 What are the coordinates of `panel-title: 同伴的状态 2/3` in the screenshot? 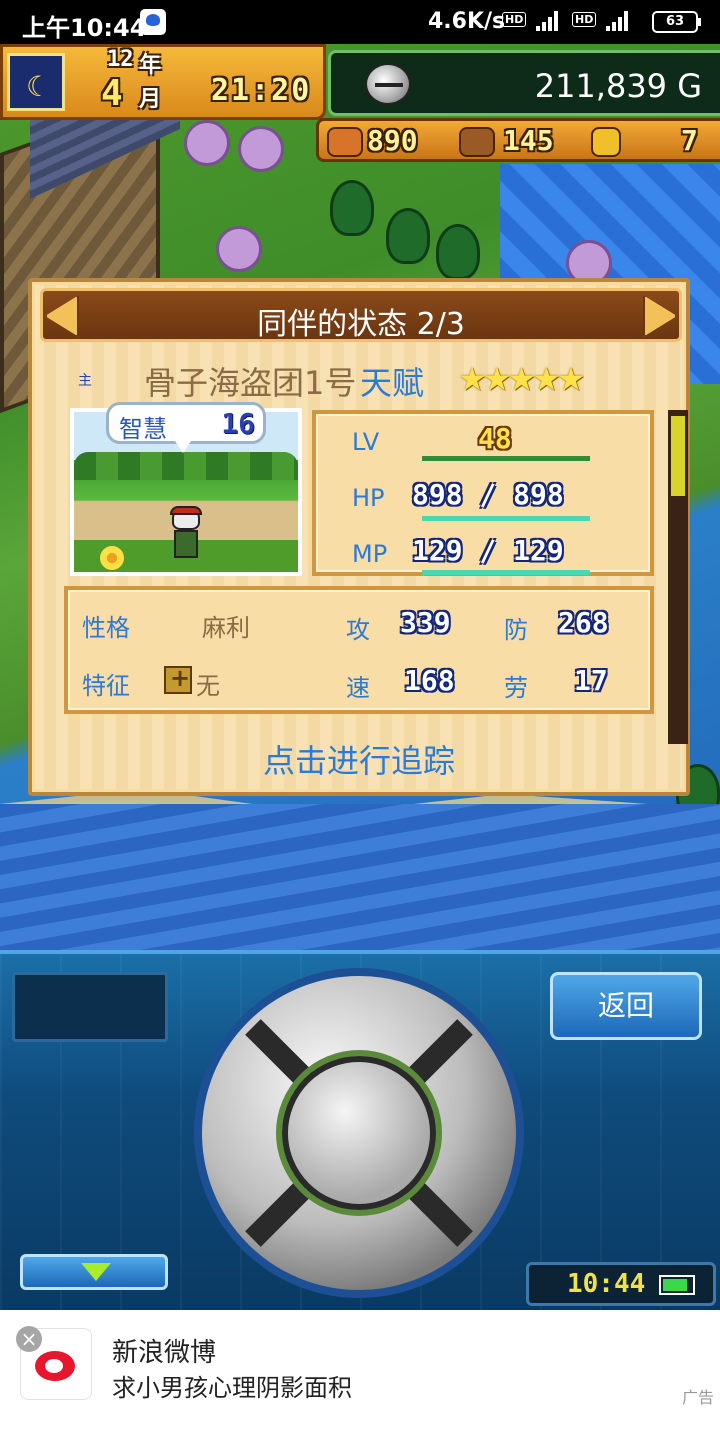 It's located at (361, 324).